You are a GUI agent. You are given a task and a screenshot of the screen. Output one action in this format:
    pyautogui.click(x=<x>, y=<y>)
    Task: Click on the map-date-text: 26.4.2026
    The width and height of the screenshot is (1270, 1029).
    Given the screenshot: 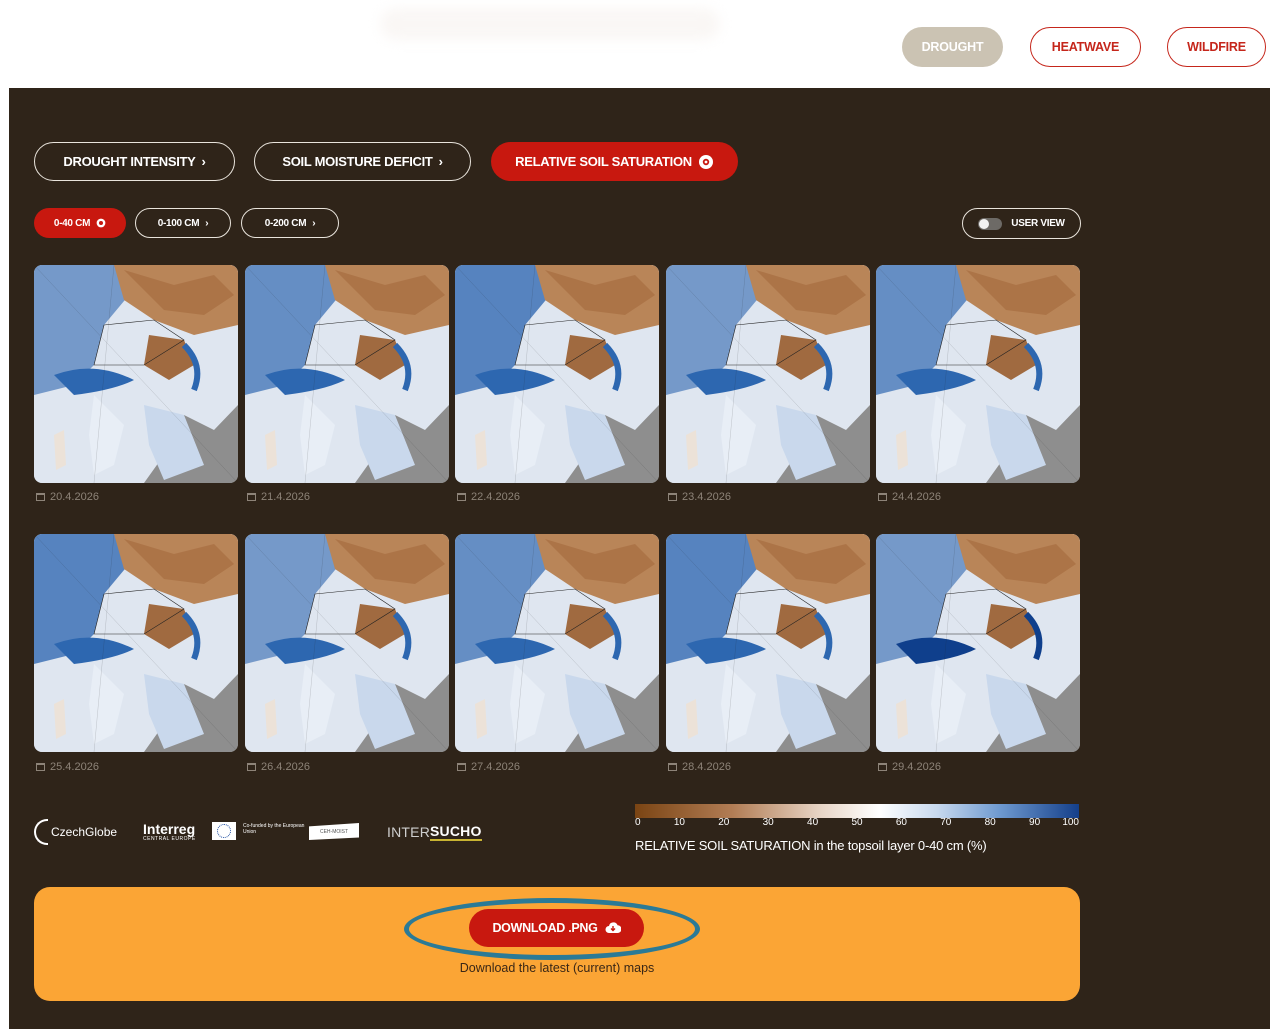 What is the action you would take?
    pyautogui.click(x=285, y=767)
    